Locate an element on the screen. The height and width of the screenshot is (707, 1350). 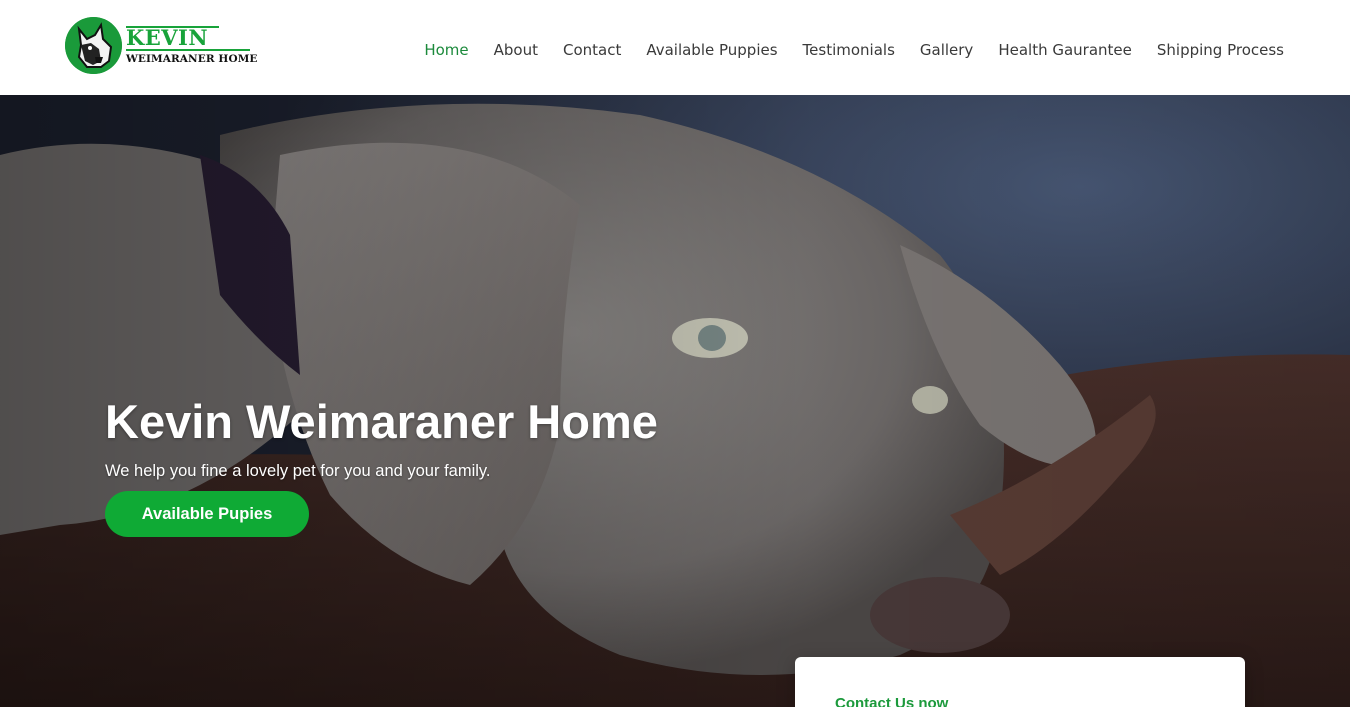
logo-rule-bottom is located at coordinates (188, 50).